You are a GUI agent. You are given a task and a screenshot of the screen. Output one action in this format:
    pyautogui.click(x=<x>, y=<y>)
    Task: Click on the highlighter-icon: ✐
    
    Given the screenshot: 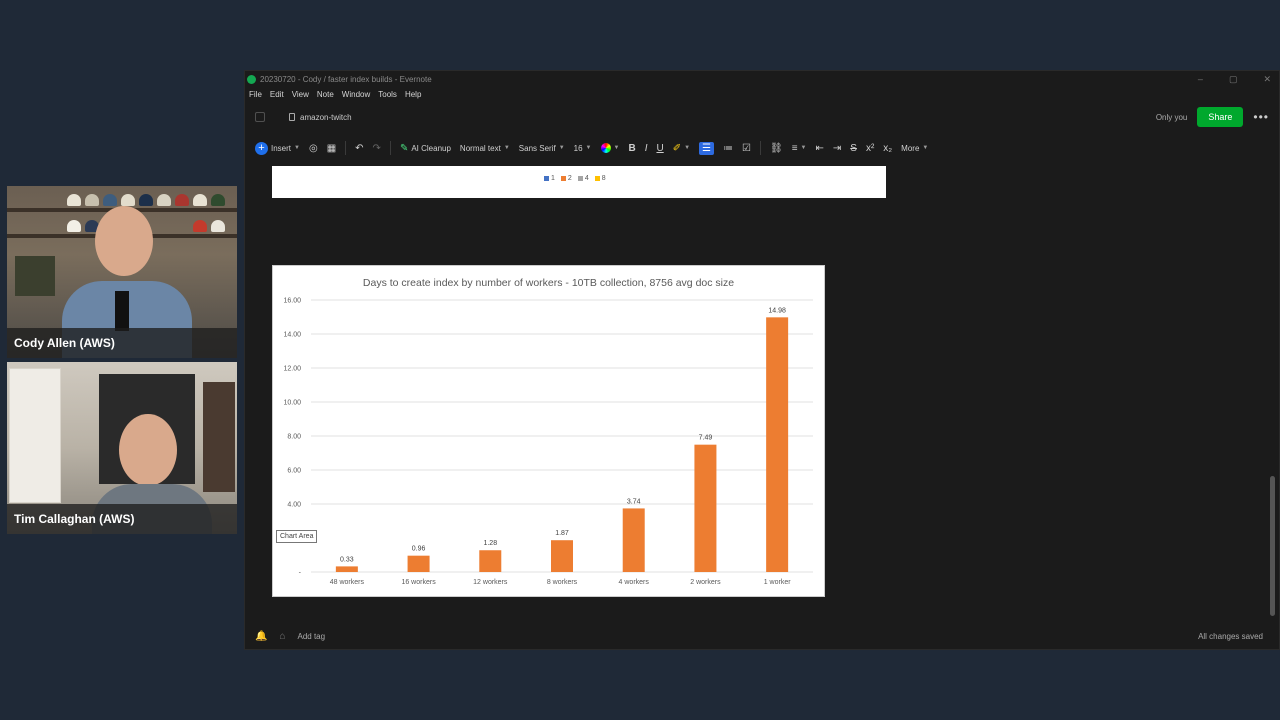 What is the action you would take?
    pyautogui.click(x=677, y=148)
    